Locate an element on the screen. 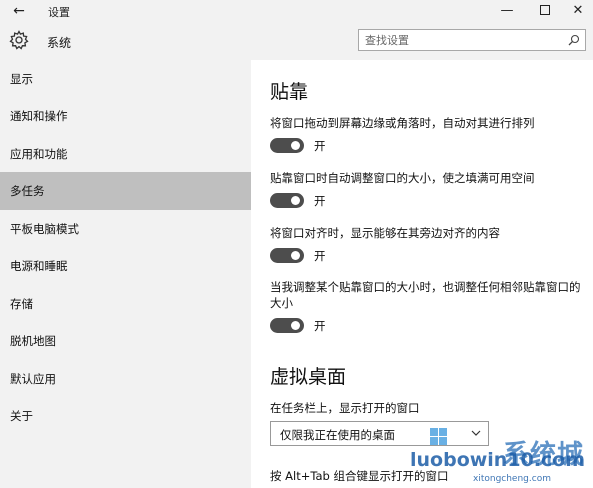 This screenshot has width=593, height=488. sidebar-item-notifications: 通知和操作 is located at coordinates (125, 116).